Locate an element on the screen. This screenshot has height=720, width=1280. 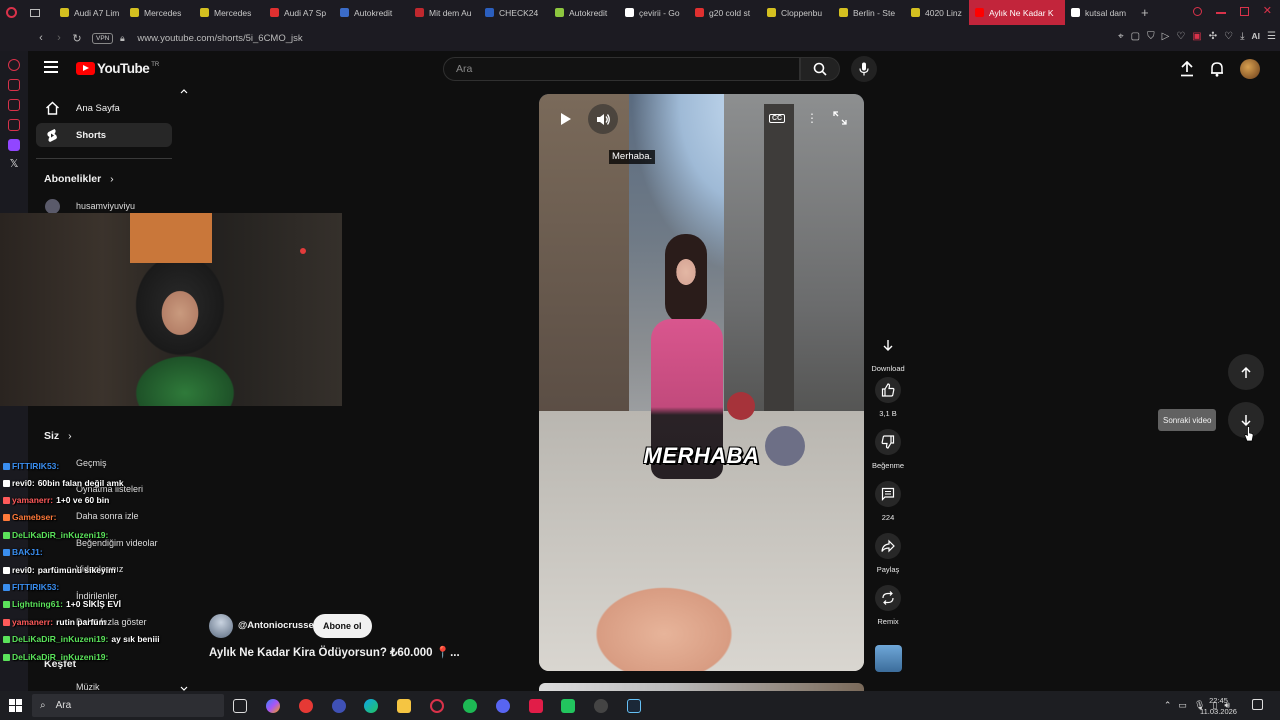
notifications-bell-icon is located at coordinates (1217, 69).